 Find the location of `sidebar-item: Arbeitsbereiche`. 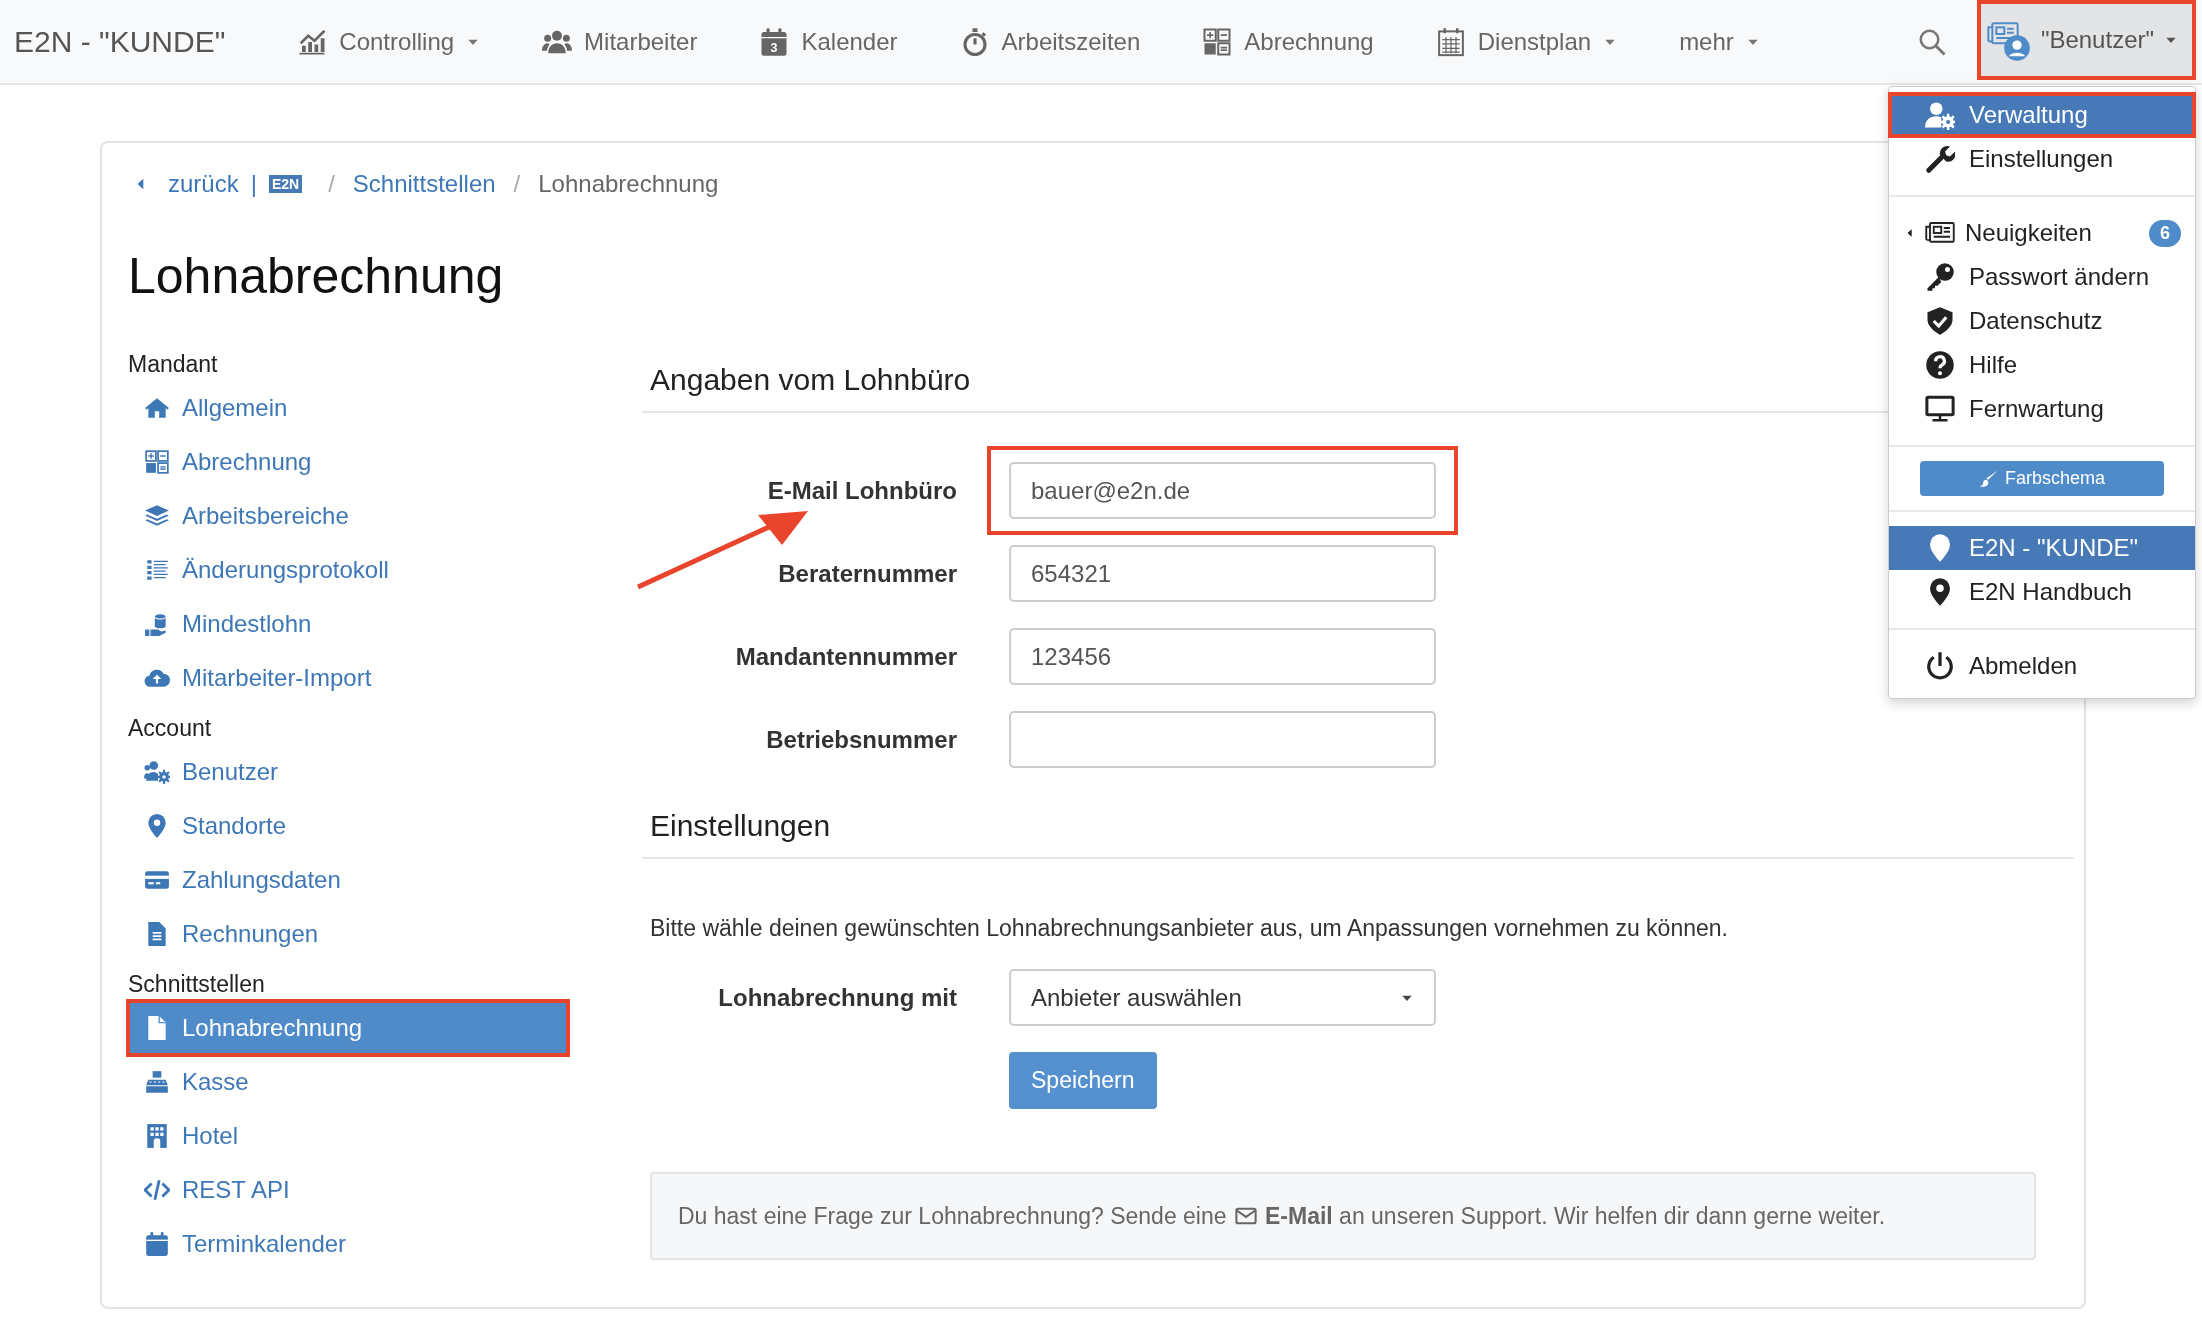

sidebar-item: Arbeitsbereiche is located at coordinates (348, 516).